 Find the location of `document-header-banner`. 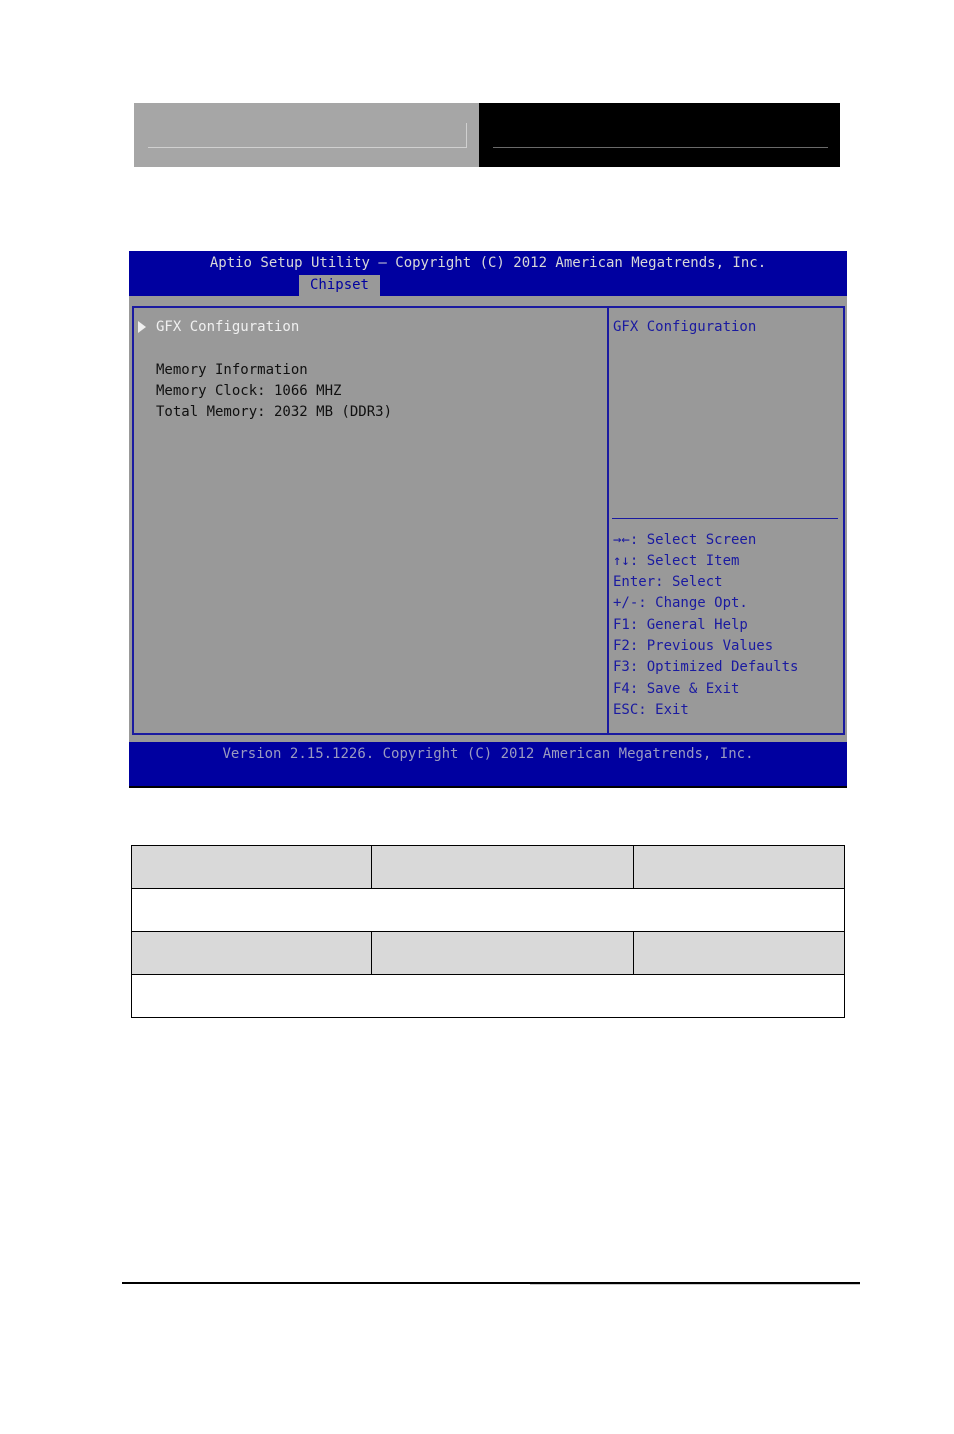

document-header-banner is located at coordinates (487, 135).